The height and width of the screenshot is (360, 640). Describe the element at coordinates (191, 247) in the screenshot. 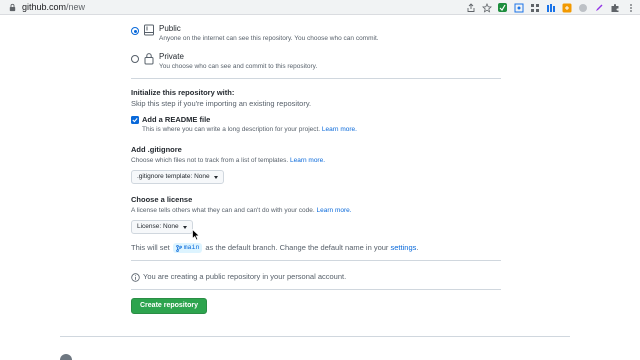

I see `branch-name: main` at that location.